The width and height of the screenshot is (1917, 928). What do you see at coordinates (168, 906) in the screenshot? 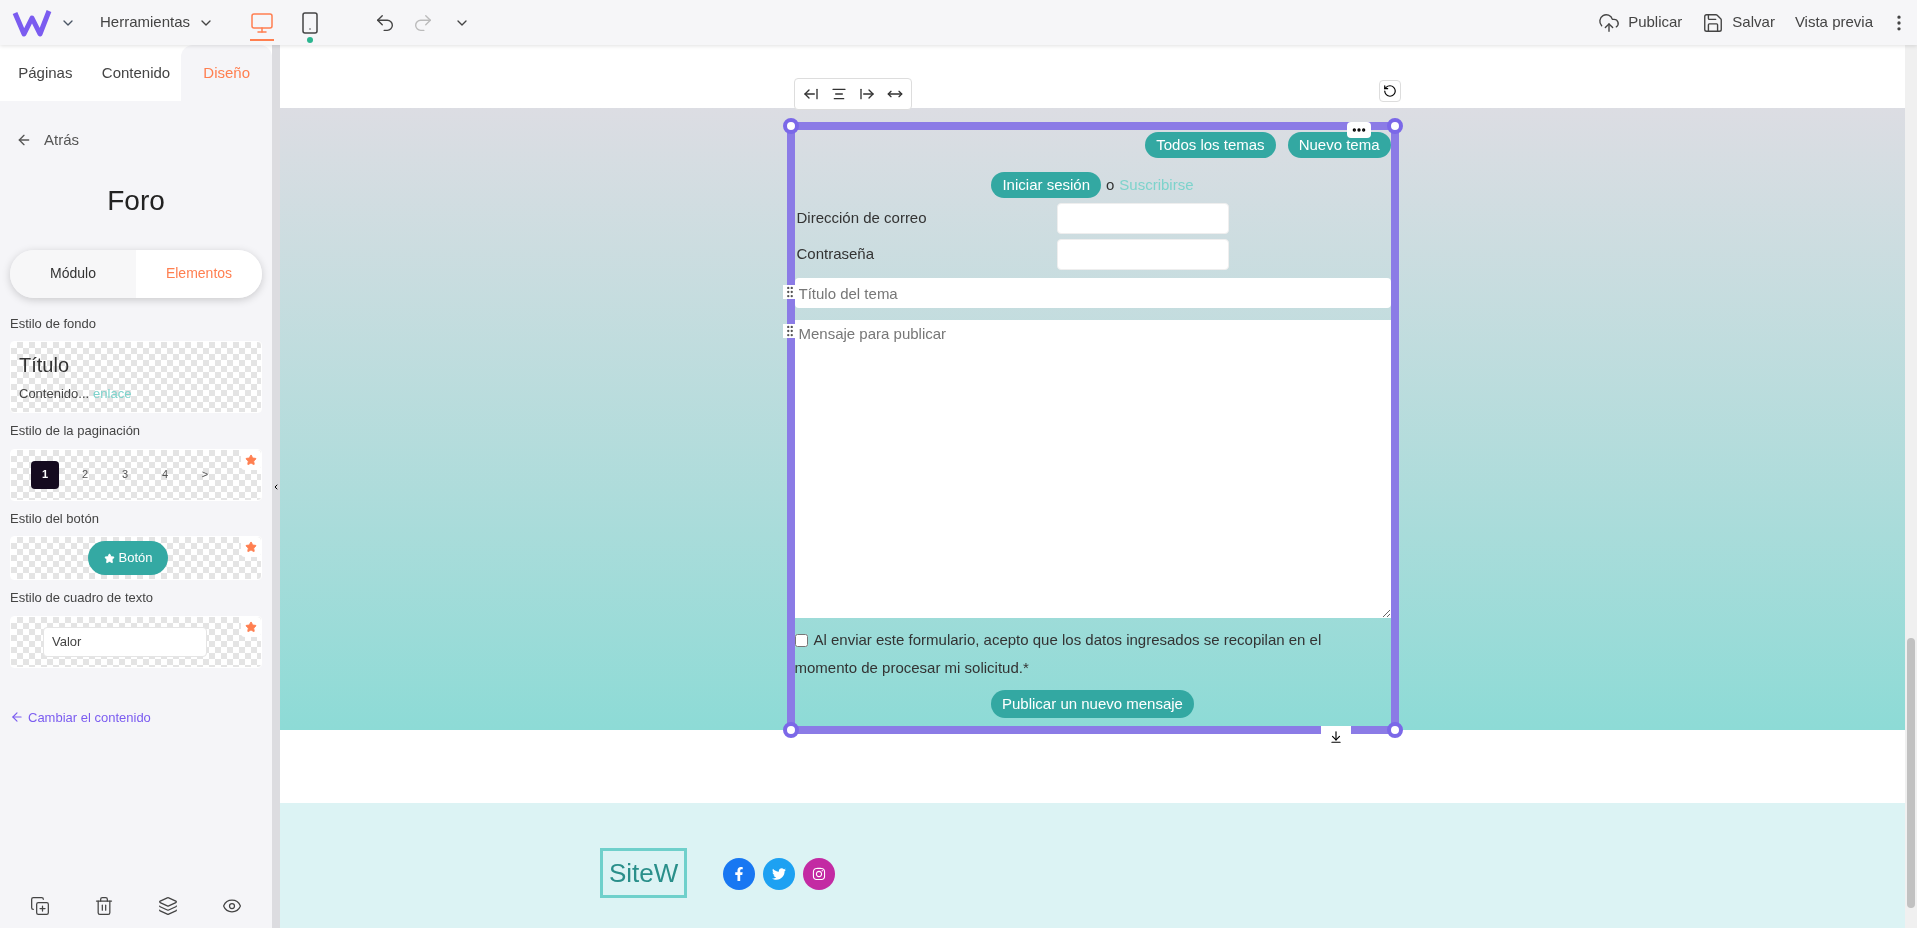
I see `layers-icon` at bounding box center [168, 906].